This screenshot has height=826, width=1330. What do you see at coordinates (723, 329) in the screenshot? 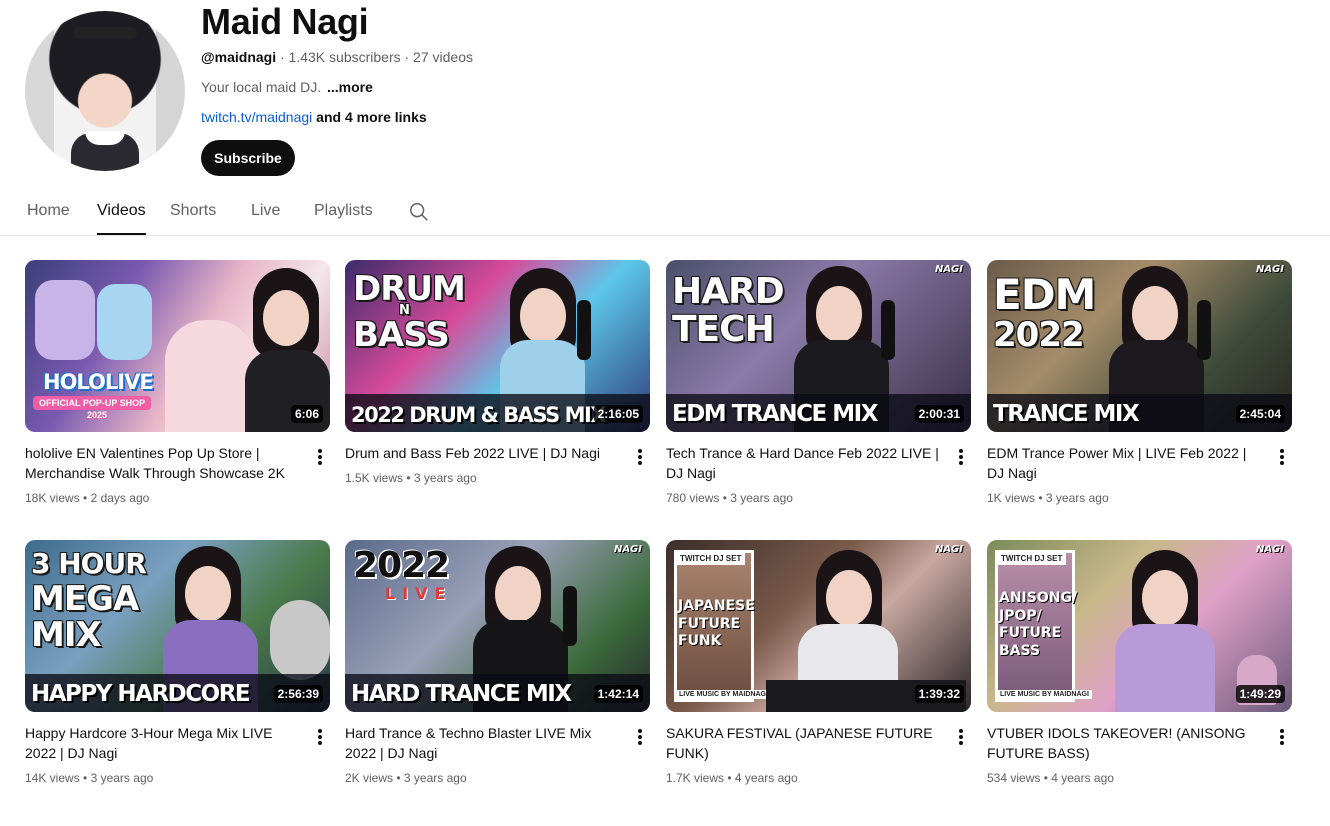
I see `thumb-title: TECH` at bounding box center [723, 329].